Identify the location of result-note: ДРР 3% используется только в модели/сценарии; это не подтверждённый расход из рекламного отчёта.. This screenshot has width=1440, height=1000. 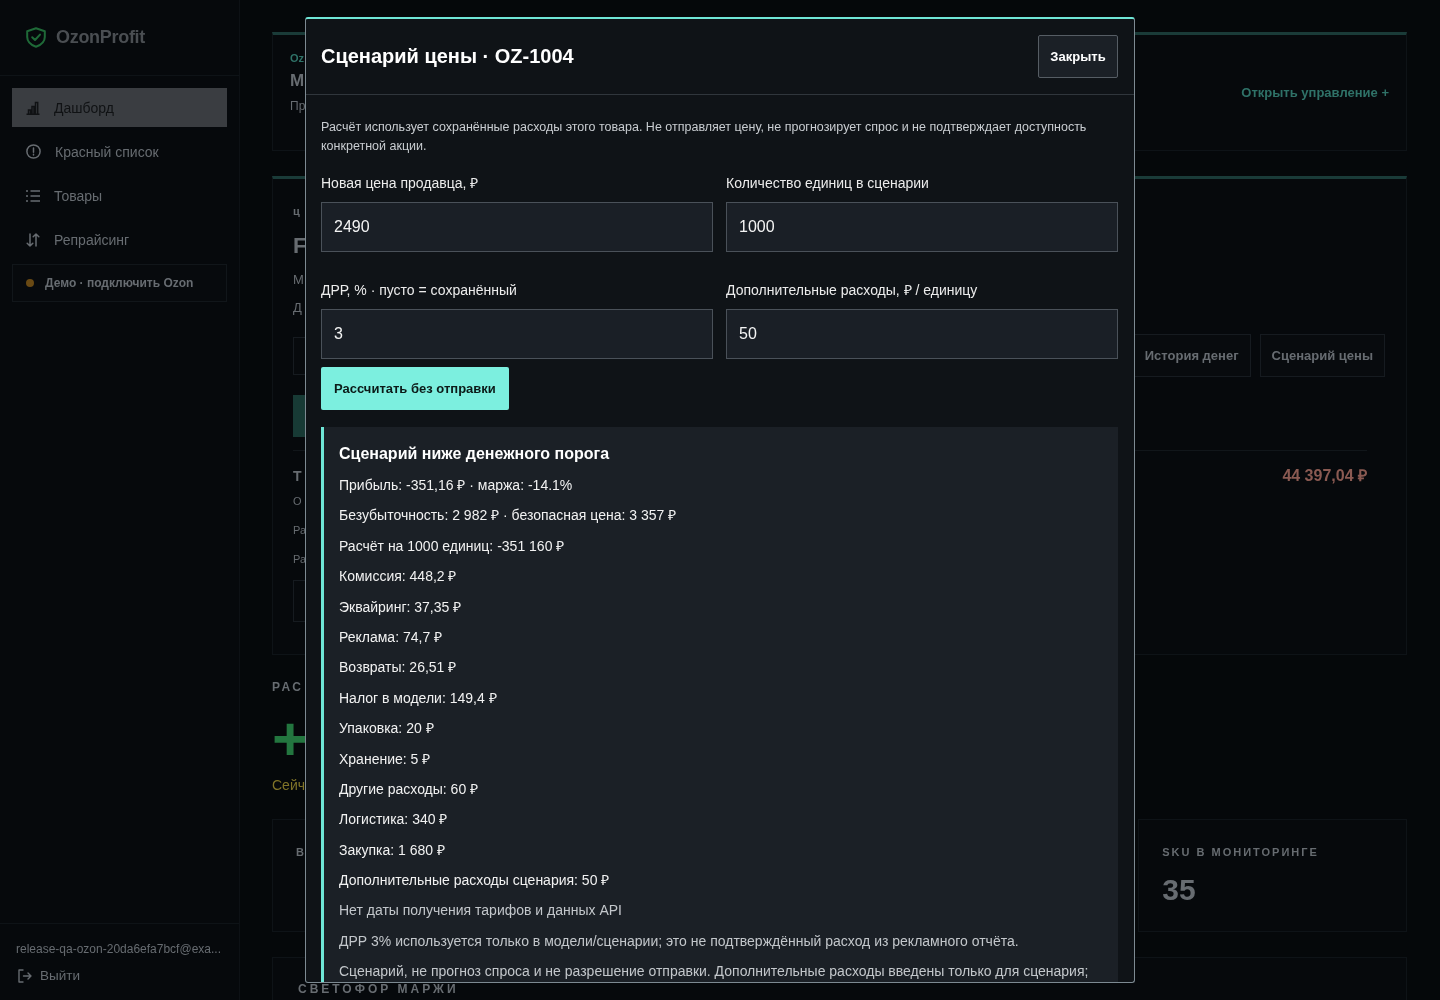
(679, 941).